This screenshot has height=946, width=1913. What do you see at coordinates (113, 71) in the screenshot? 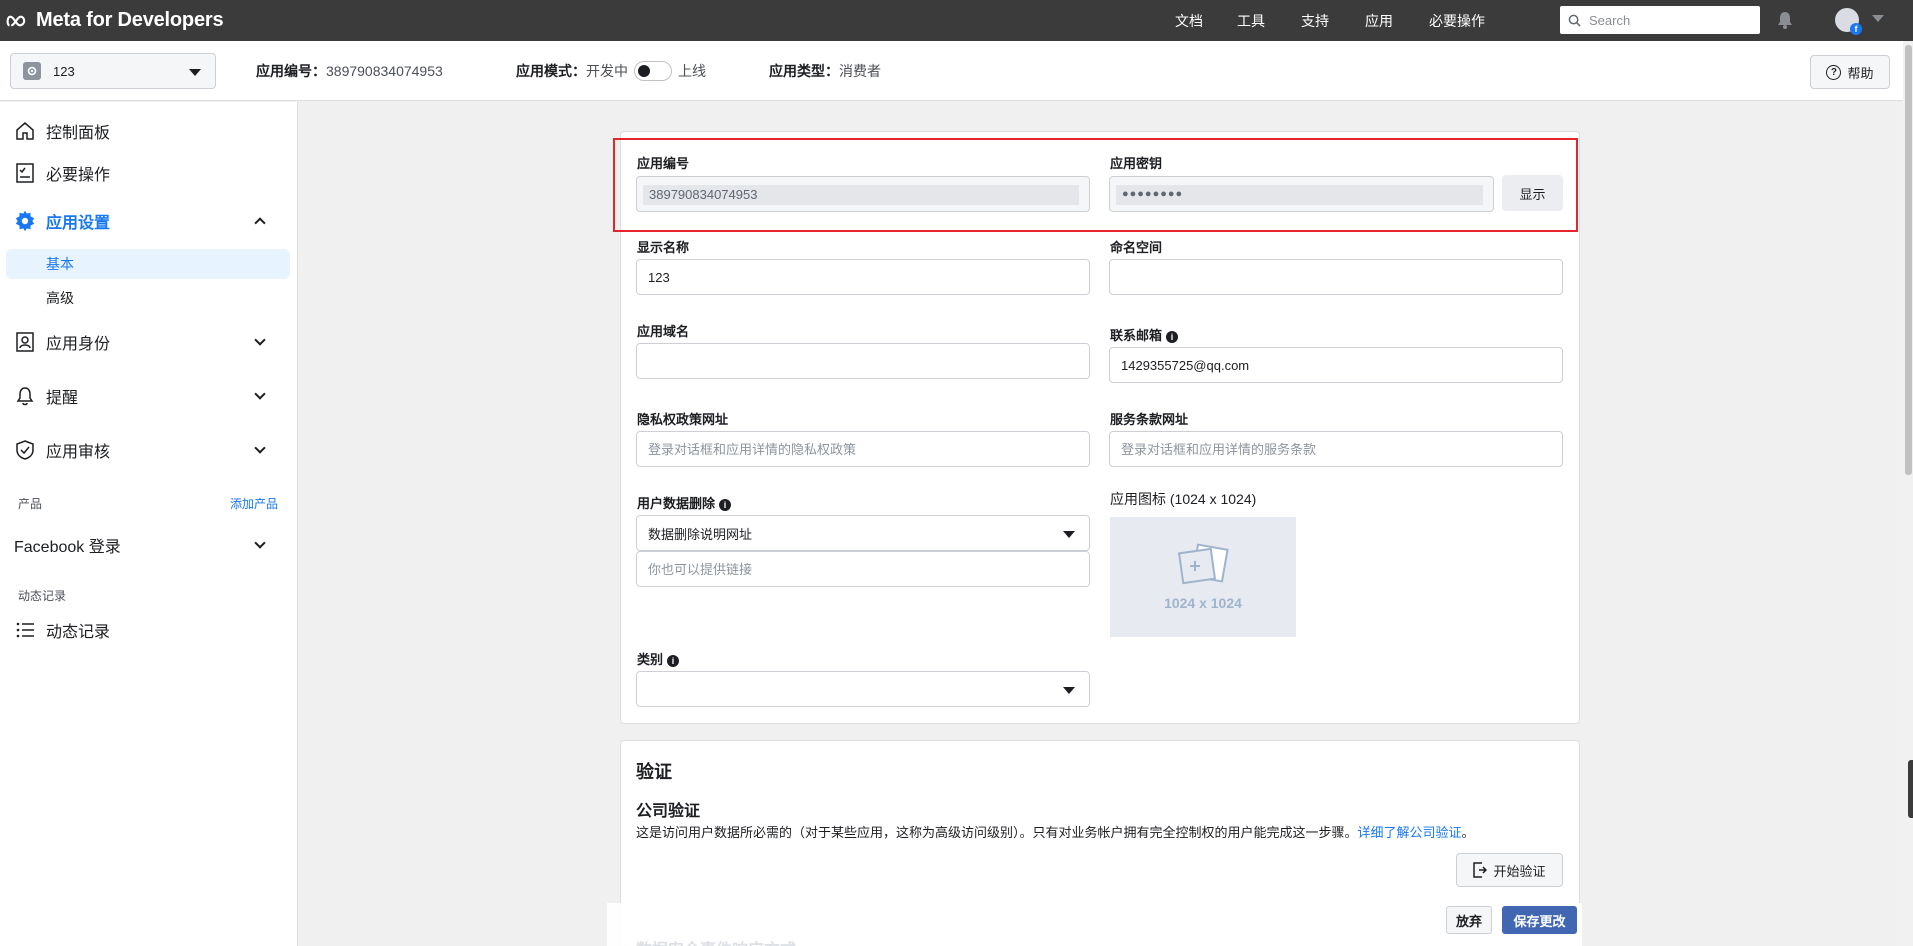
I see `app-selector-dropdown: 123` at bounding box center [113, 71].